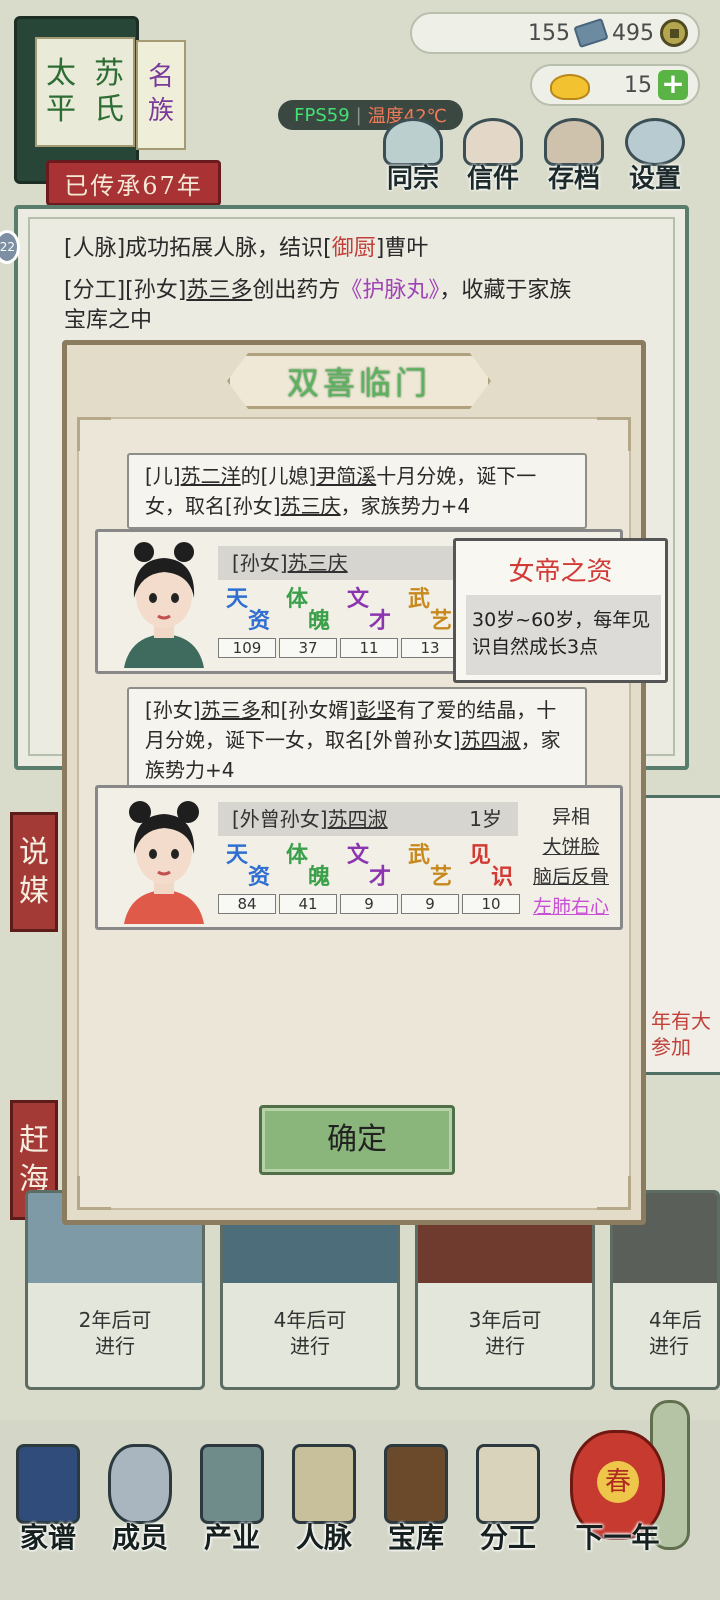 This screenshot has height=1600, width=720. Describe the element at coordinates (76, 100) in the screenshot. I see `family-book-cover: 太 平 苏 氏` at that location.